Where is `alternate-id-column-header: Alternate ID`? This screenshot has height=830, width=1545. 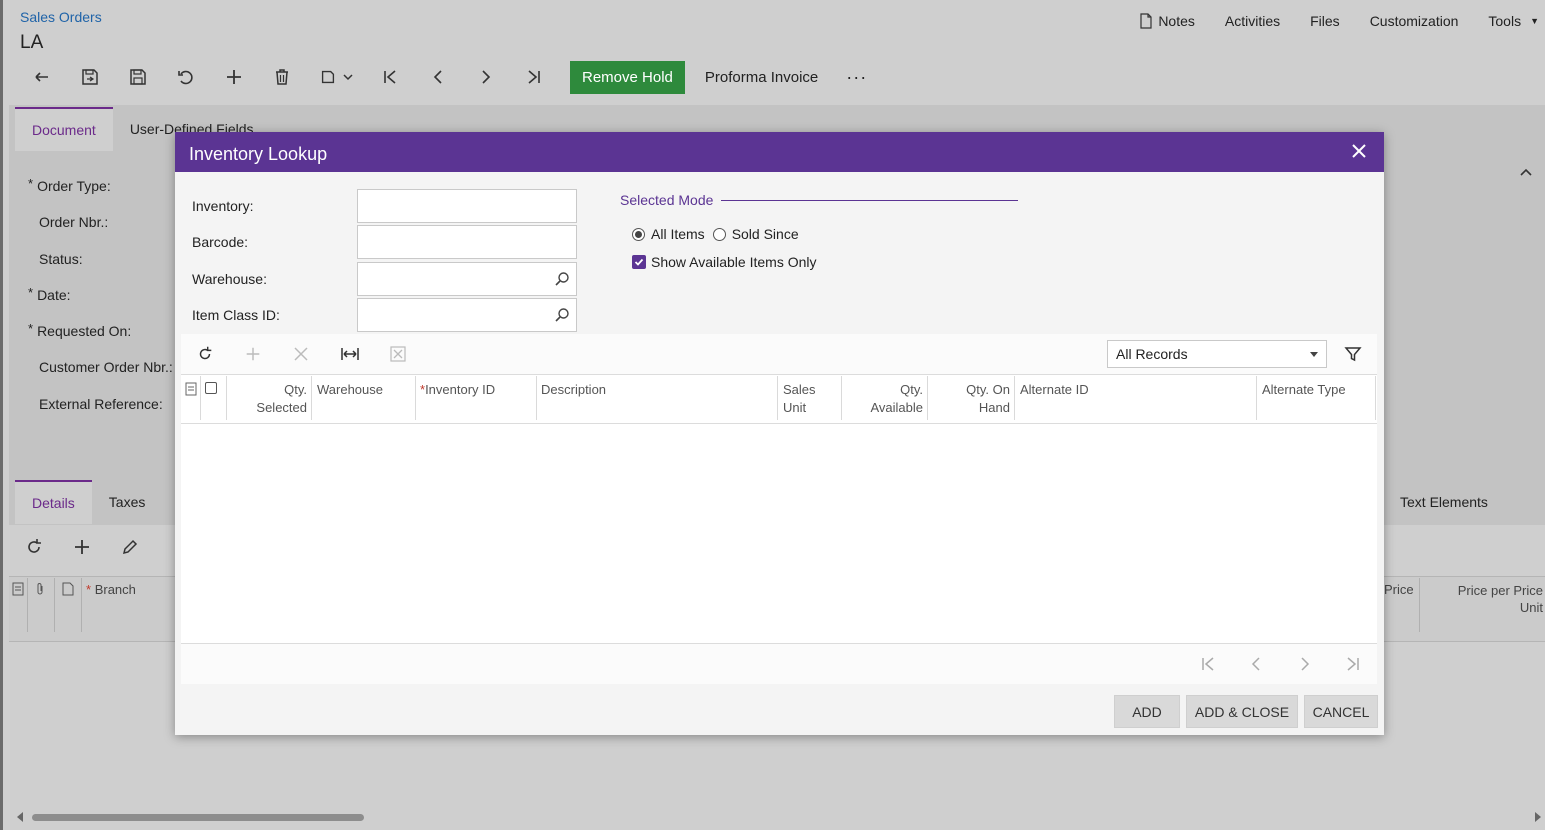 alternate-id-column-header: Alternate ID is located at coordinates (1054, 390).